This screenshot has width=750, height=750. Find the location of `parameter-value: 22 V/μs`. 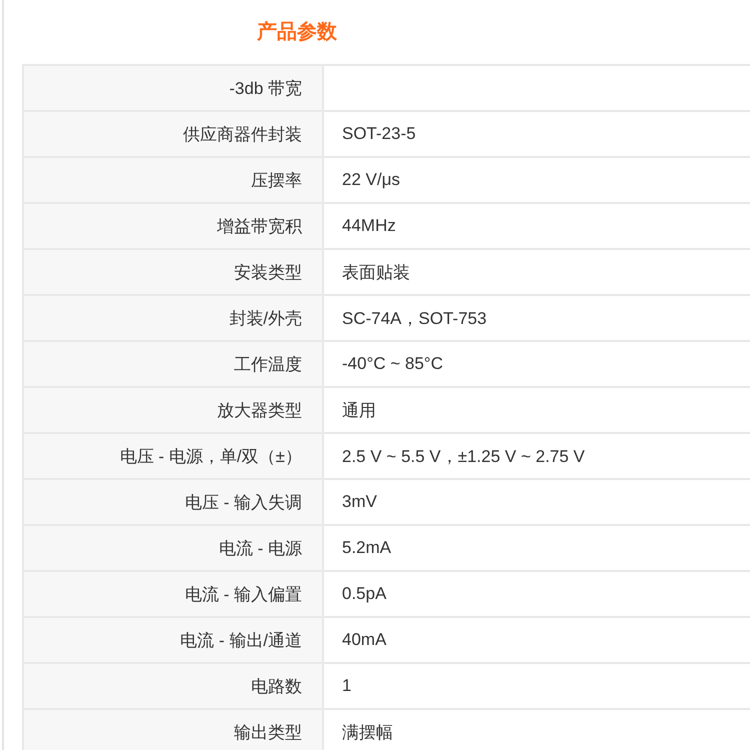

parameter-value: 22 V/μs is located at coordinates (371, 180).